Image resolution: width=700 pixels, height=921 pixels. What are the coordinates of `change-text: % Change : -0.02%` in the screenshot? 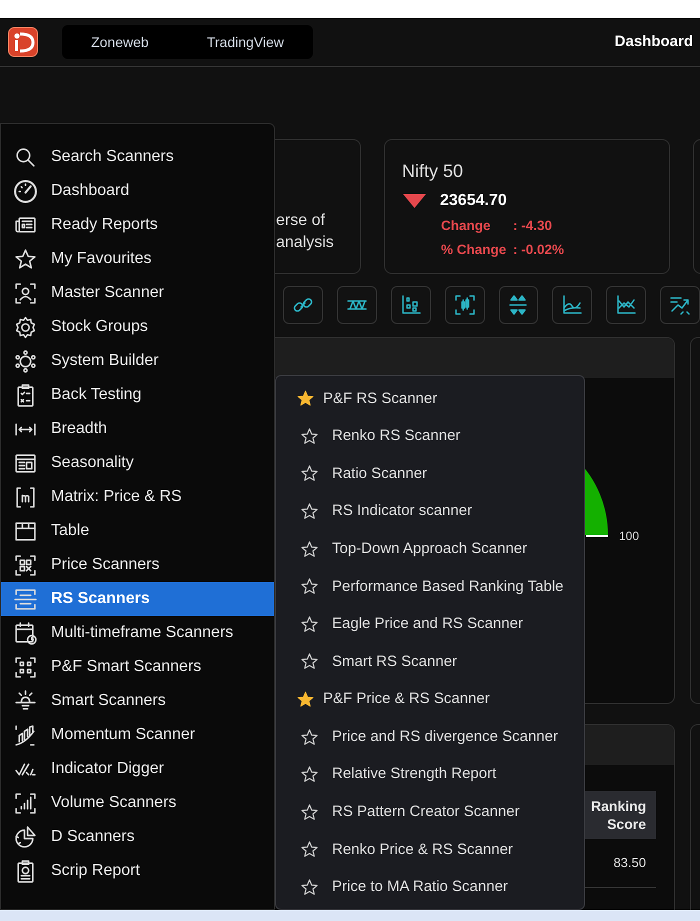 It's located at (503, 250).